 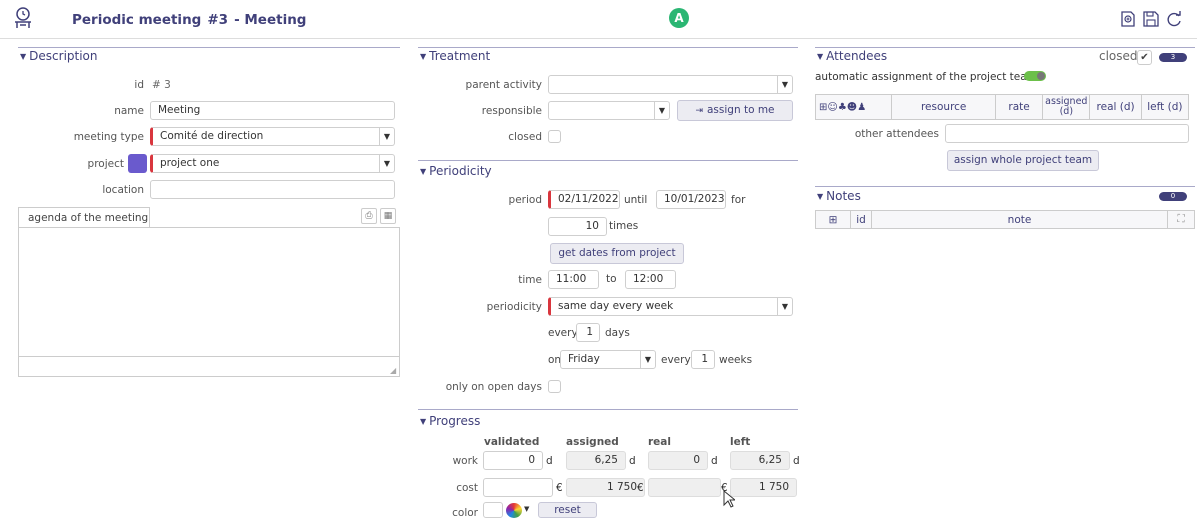 What do you see at coordinates (861, 219) in the screenshot?
I see `note-id-column: id` at bounding box center [861, 219].